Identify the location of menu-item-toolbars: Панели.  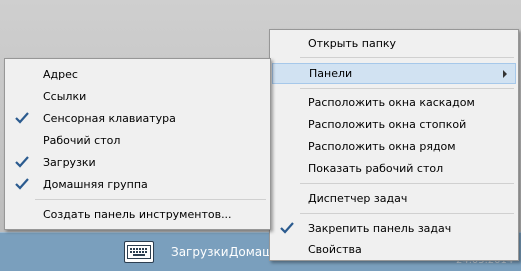
(394, 73).